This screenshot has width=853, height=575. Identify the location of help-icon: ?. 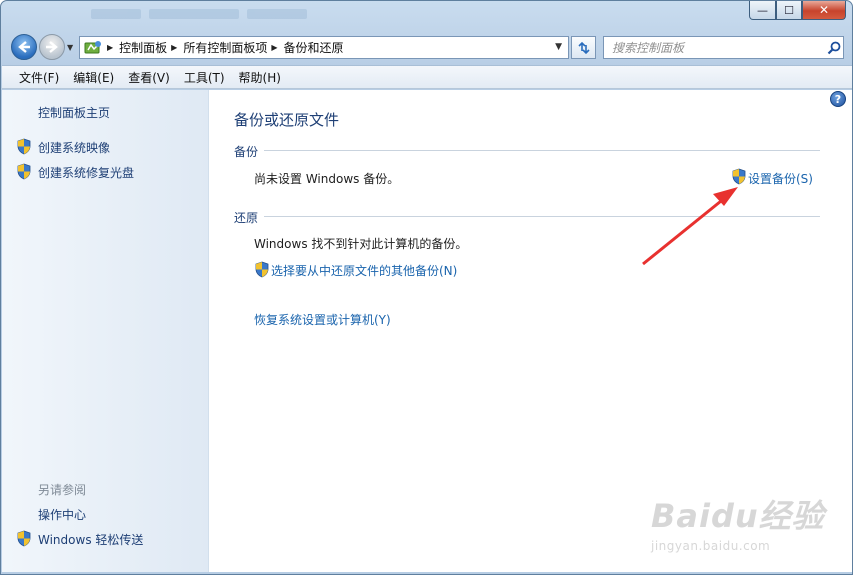
(838, 99).